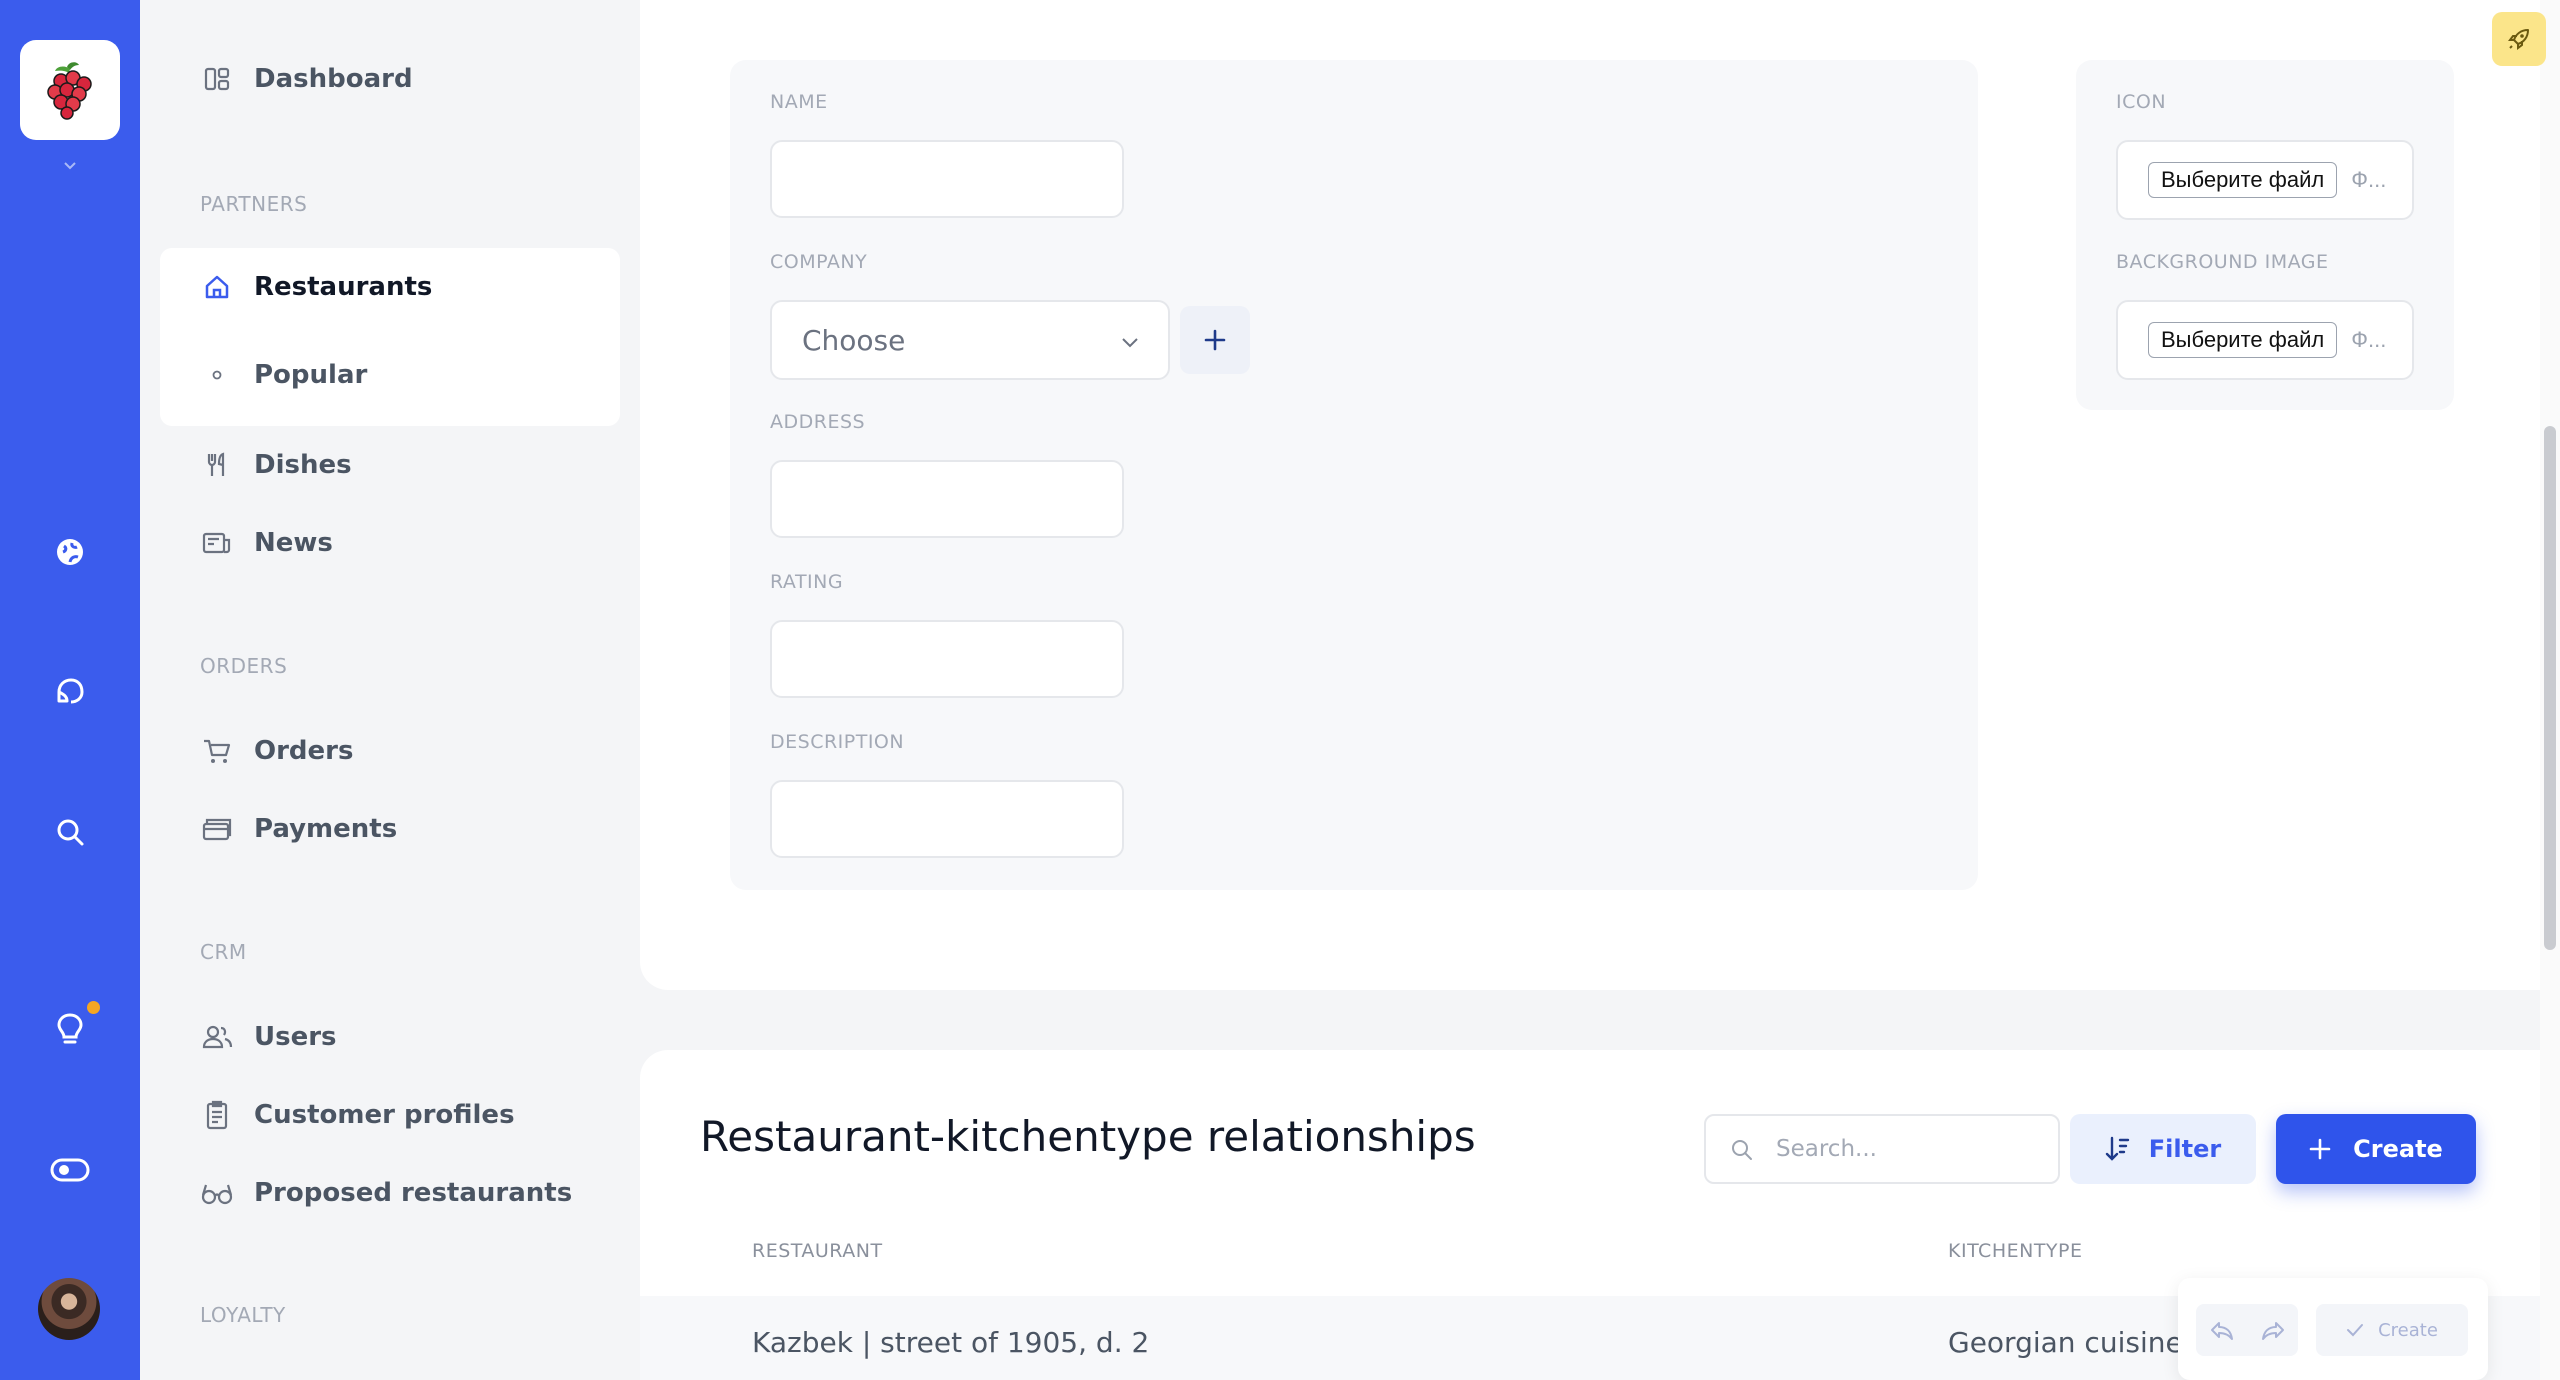 This screenshot has width=2560, height=1380. What do you see at coordinates (217, 1193) in the screenshot?
I see `glasses-icon` at bounding box center [217, 1193].